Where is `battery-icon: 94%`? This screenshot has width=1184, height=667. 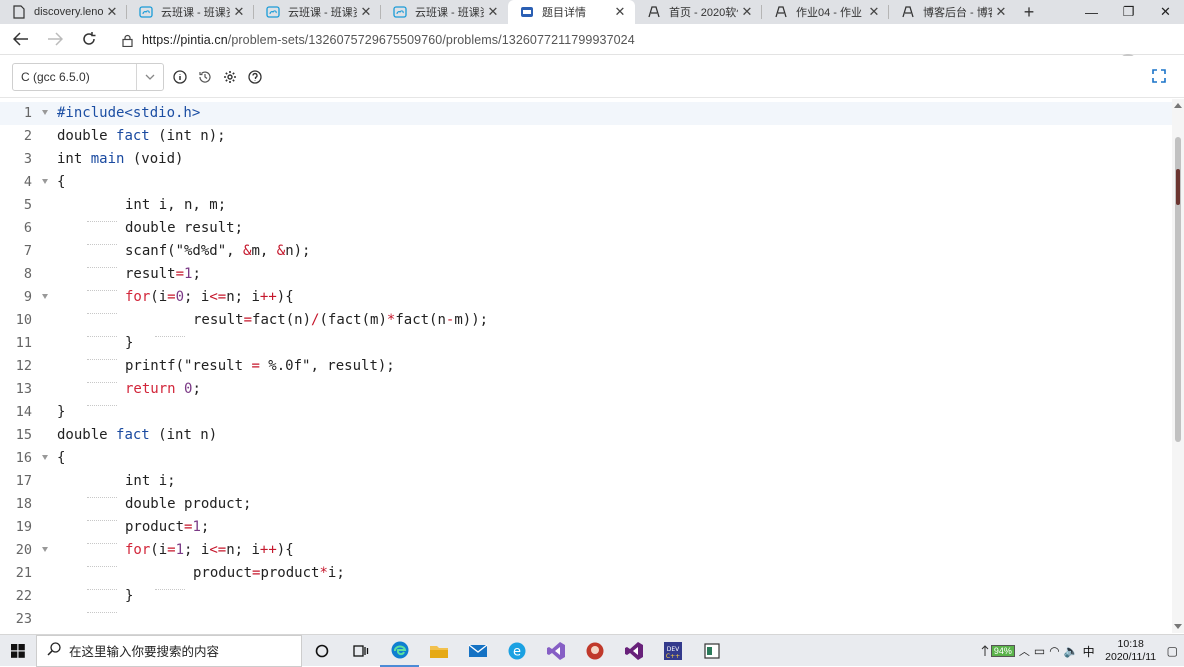 battery-icon: 94% is located at coordinates (998, 651).